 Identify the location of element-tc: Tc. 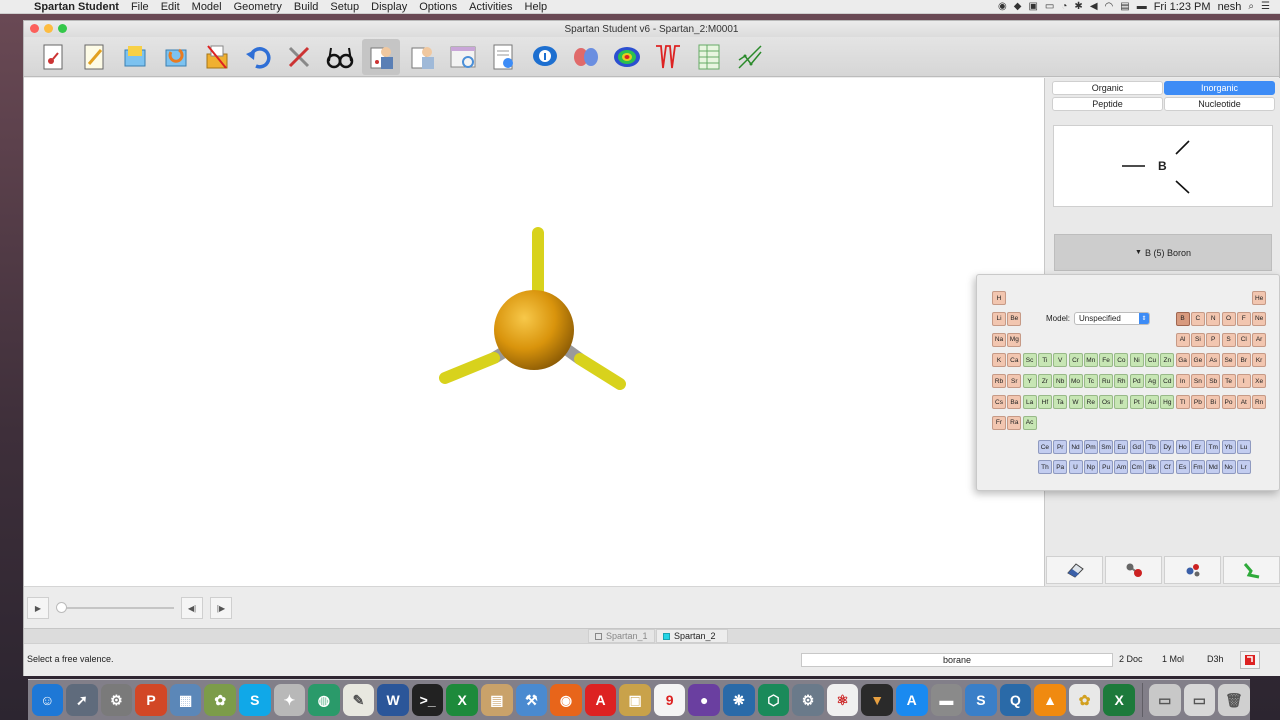
(1090, 381).